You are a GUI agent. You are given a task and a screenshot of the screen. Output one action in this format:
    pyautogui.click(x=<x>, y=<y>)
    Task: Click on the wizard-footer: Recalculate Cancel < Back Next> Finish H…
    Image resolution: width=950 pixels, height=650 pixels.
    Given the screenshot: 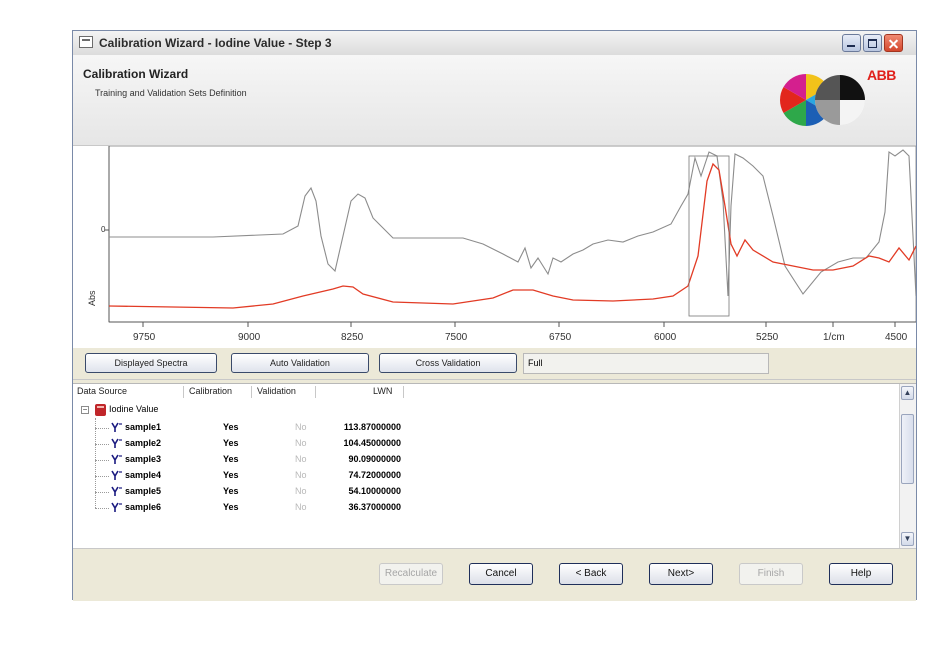 What is the action you would take?
    pyautogui.click(x=494, y=574)
    